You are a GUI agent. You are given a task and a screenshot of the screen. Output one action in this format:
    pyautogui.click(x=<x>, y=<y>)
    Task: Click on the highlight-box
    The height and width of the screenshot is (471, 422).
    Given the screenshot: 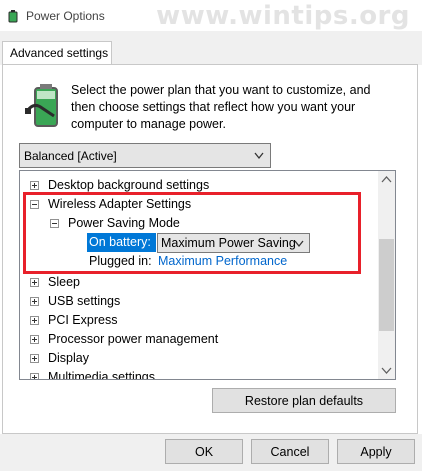 What is the action you would take?
    pyautogui.click(x=192, y=233)
    